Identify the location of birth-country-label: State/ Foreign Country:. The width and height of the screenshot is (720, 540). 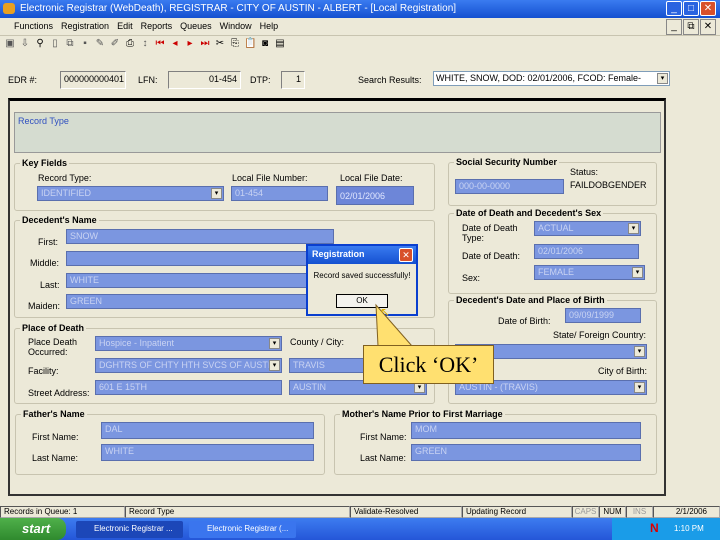
(600, 335).